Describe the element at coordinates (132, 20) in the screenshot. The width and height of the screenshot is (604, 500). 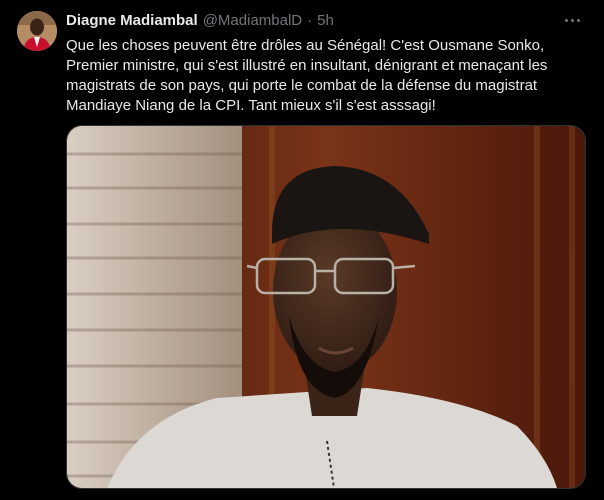
I see `author-name: Diagne Madiambal` at that location.